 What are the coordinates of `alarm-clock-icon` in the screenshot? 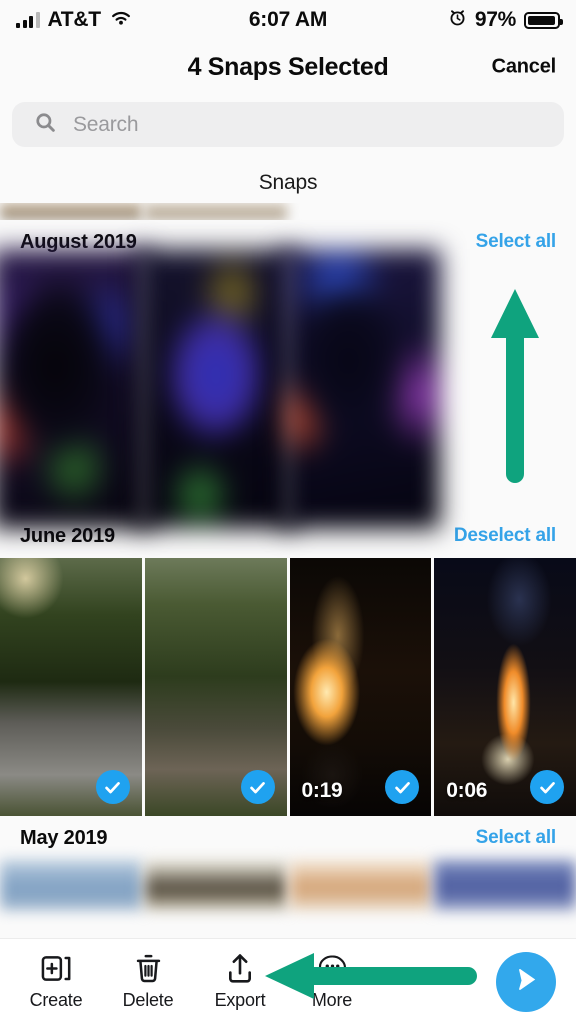 It's located at (457, 20).